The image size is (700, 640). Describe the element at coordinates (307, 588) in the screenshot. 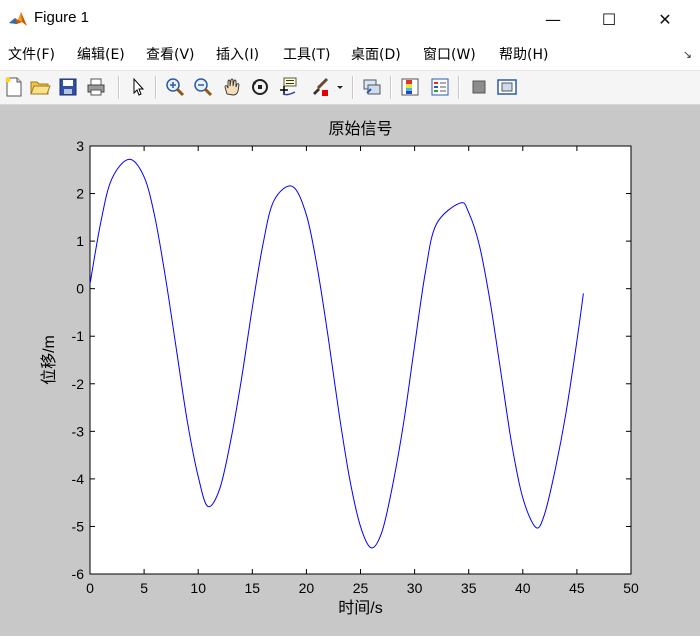

I see `x-tick-label: 20` at that location.